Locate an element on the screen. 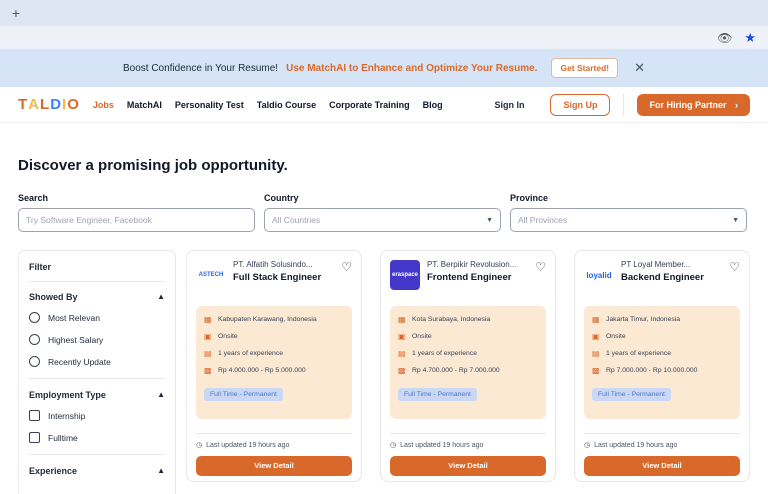  filter-title: Filter is located at coordinates (97, 272).